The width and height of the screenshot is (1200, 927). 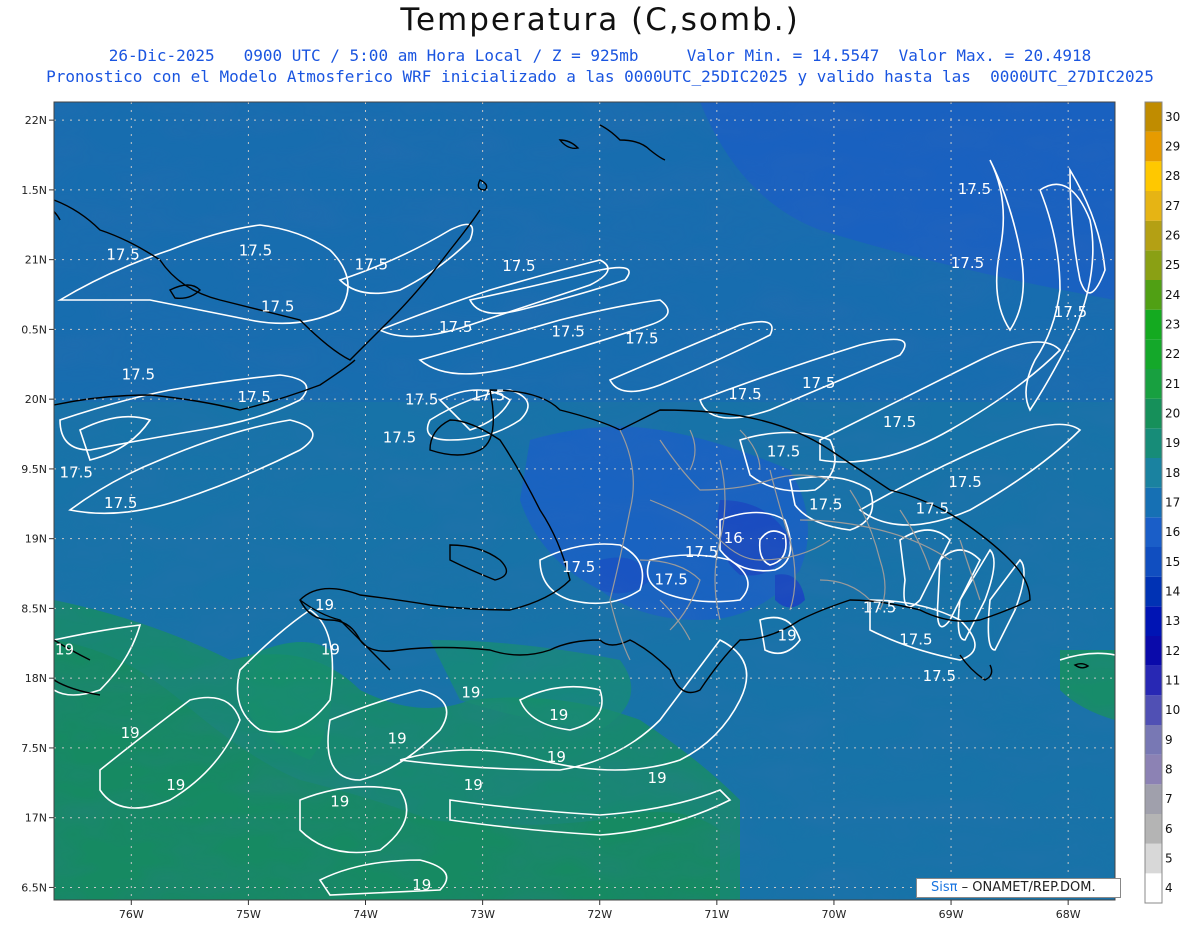 I want to click on colorbar-label: 9, so click(x=1169, y=740).